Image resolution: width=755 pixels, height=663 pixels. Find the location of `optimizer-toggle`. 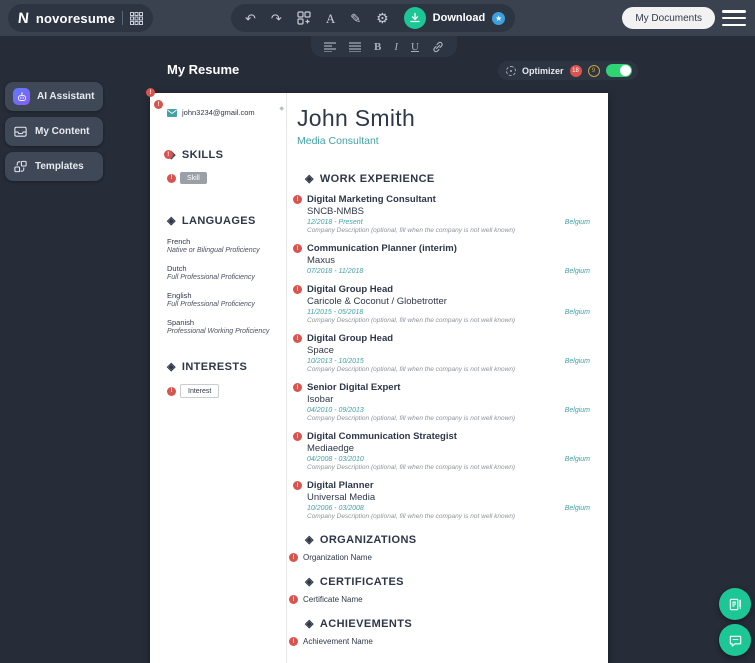

optimizer-toggle is located at coordinates (618, 70).